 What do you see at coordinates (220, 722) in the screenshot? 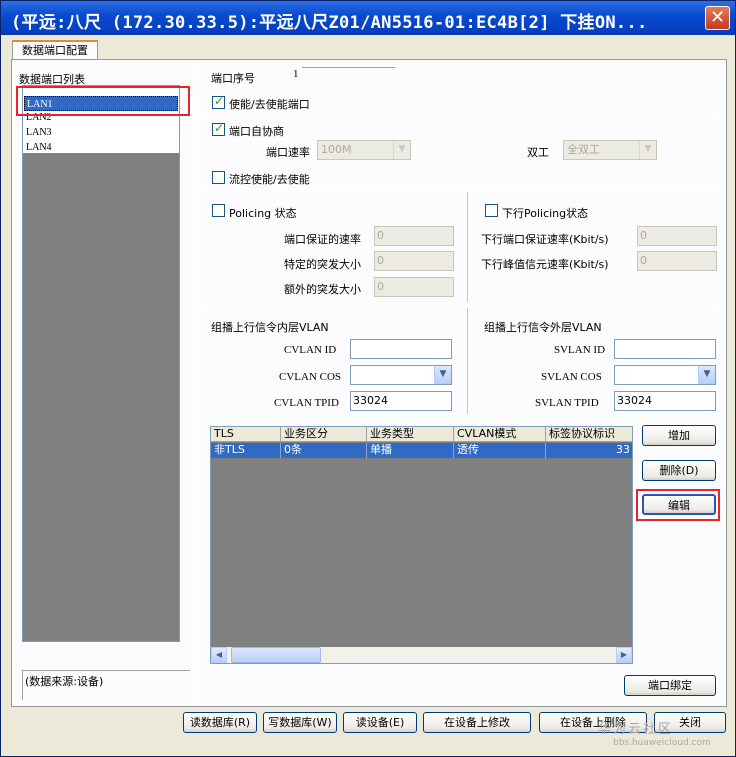
I see `read-database-button: 读数据库(R)` at bounding box center [220, 722].